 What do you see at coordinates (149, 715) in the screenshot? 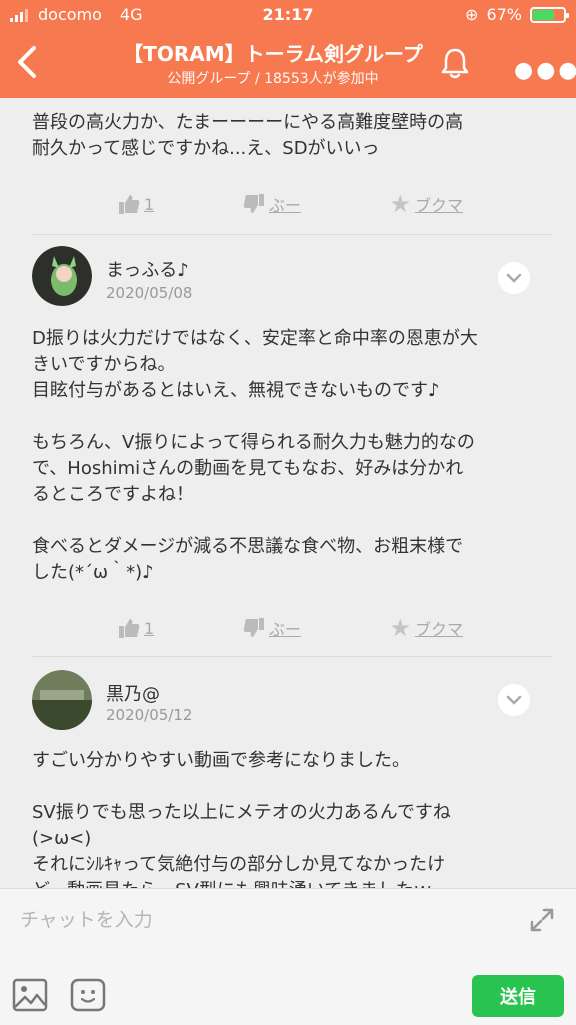
I see `post-date: 2020/05/12` at bounding box center [149, 715].